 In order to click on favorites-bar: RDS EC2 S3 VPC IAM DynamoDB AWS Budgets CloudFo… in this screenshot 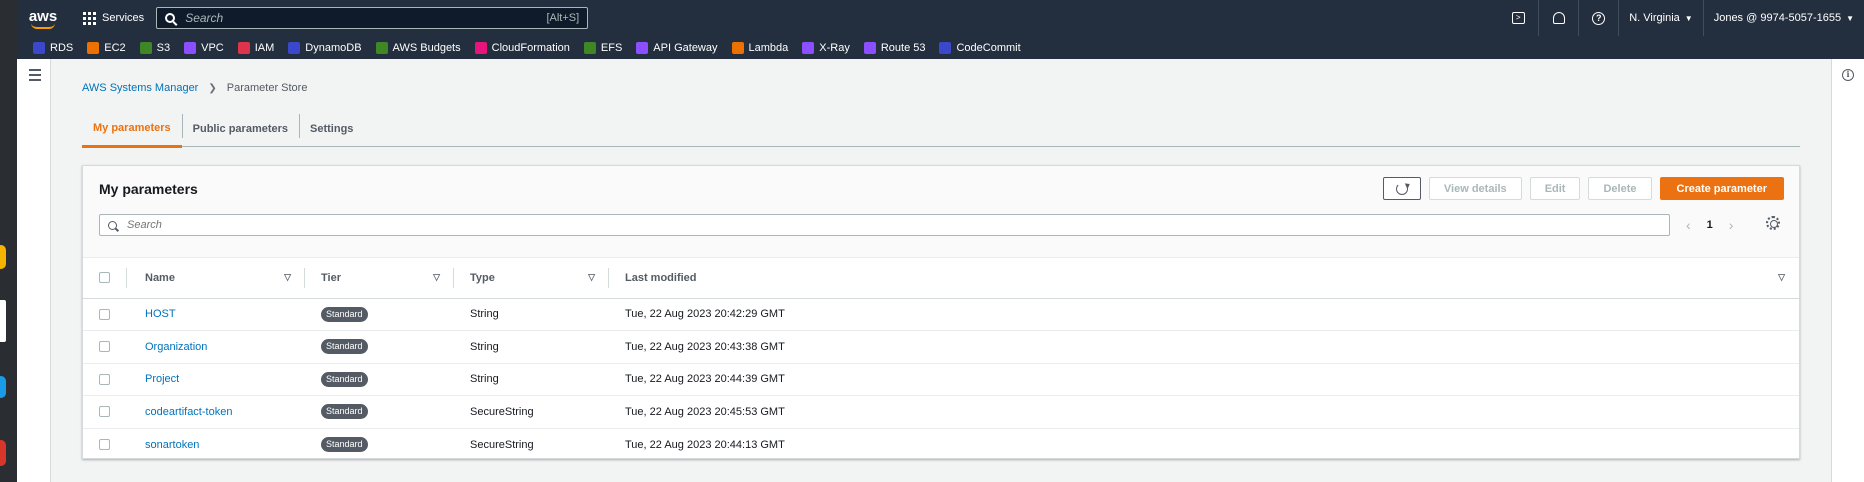, I will do `click(940, 47)`.